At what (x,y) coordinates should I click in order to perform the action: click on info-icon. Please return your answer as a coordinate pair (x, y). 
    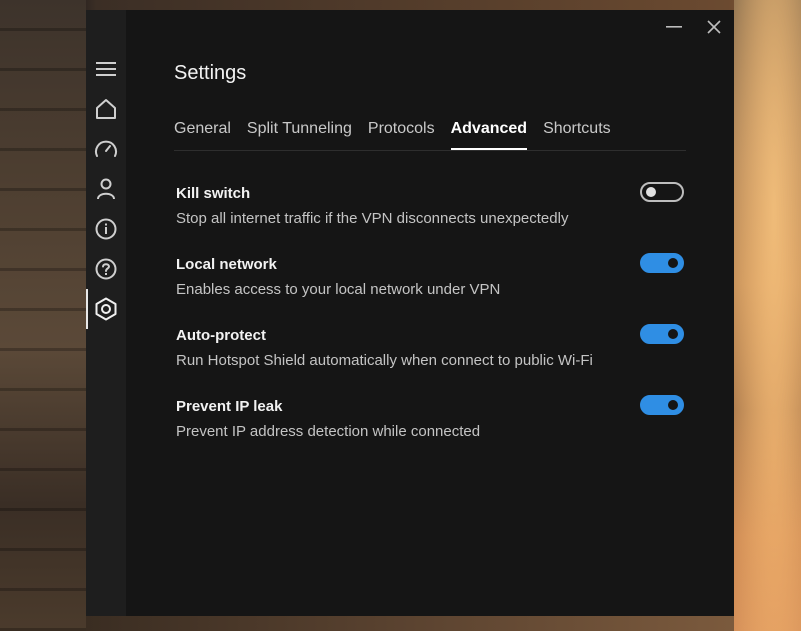
    Looking at the image, I should click on (106, 229).